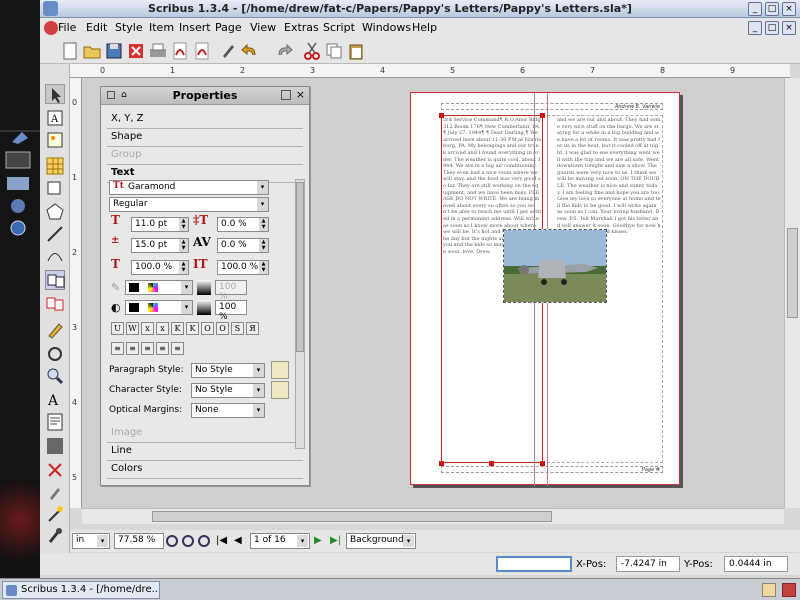  What do you see at coordinates (231, 311) in the screenshot?
I see `fill-shade-field: 100 %` at bounding box center [231, 311].